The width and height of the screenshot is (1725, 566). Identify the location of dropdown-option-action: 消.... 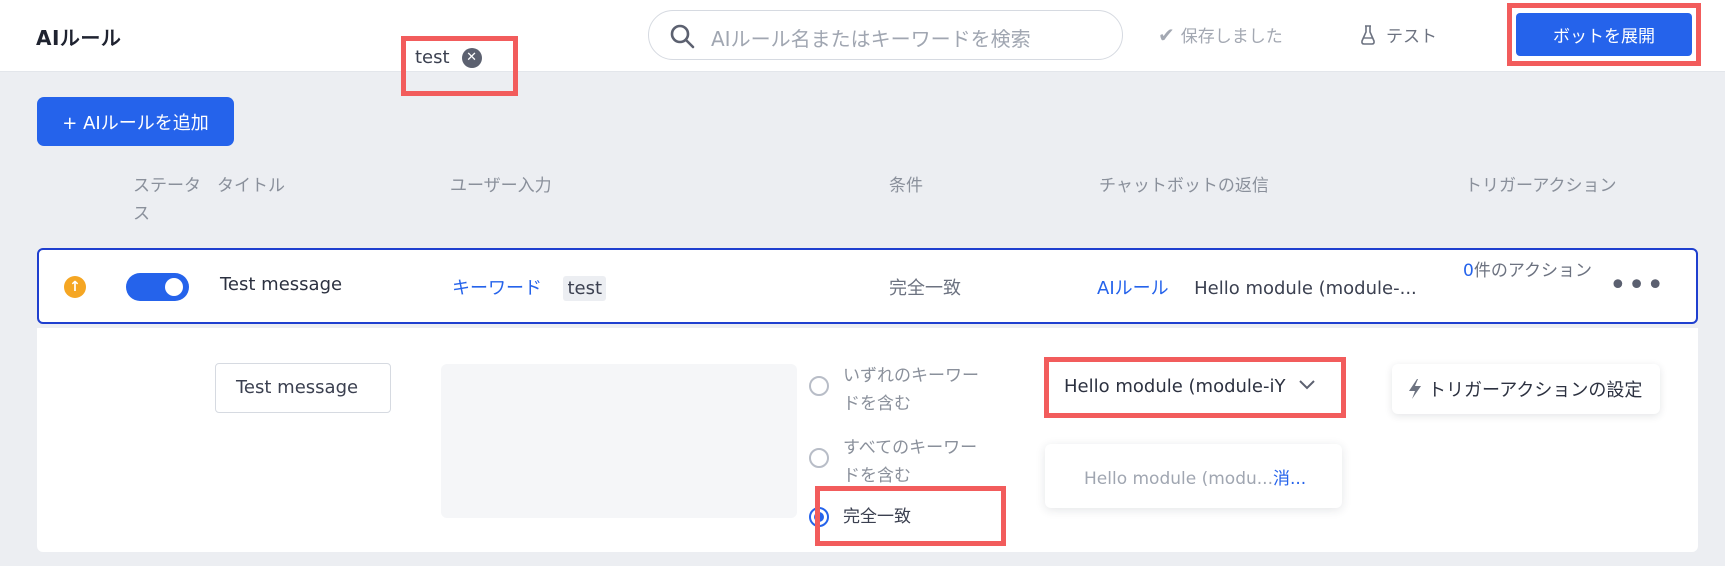
(1289, 479).